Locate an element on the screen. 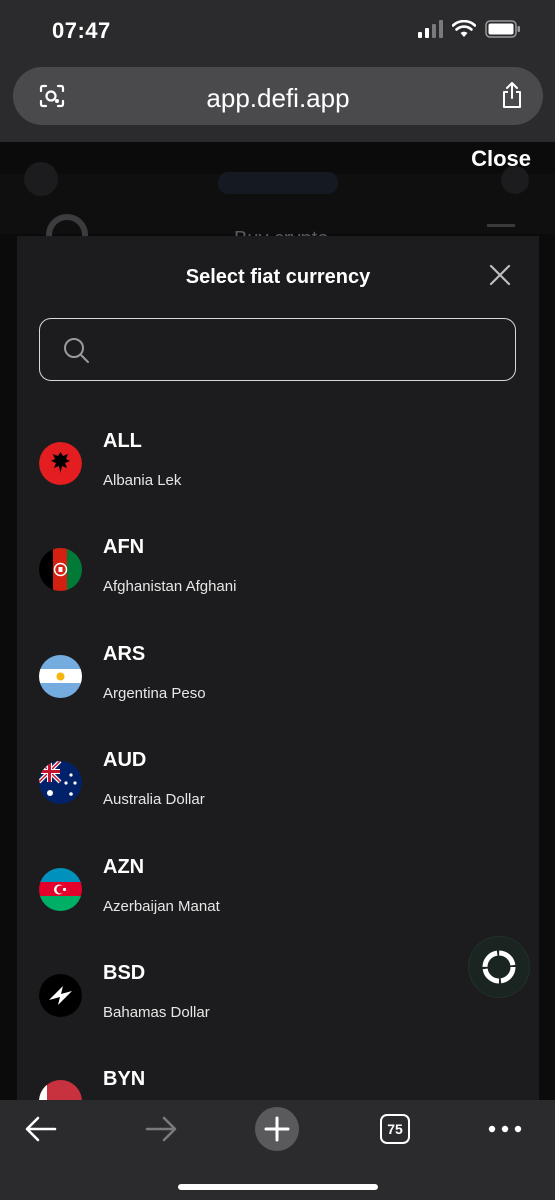  currency-code: ARS is located at coordinates (124, 653).